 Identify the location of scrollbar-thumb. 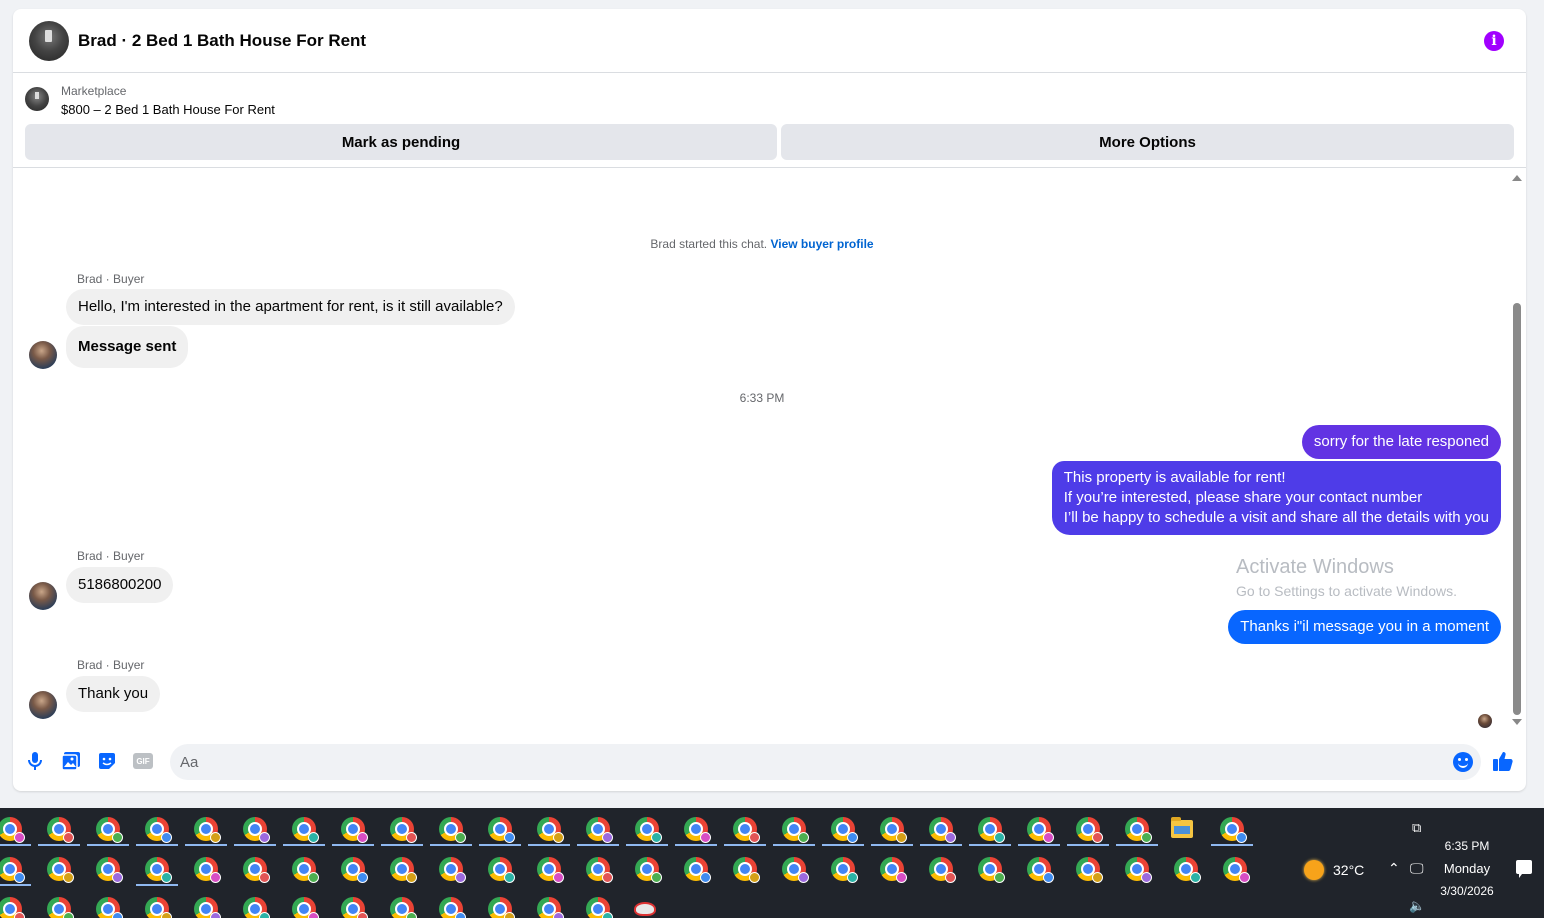
(1517, 509).